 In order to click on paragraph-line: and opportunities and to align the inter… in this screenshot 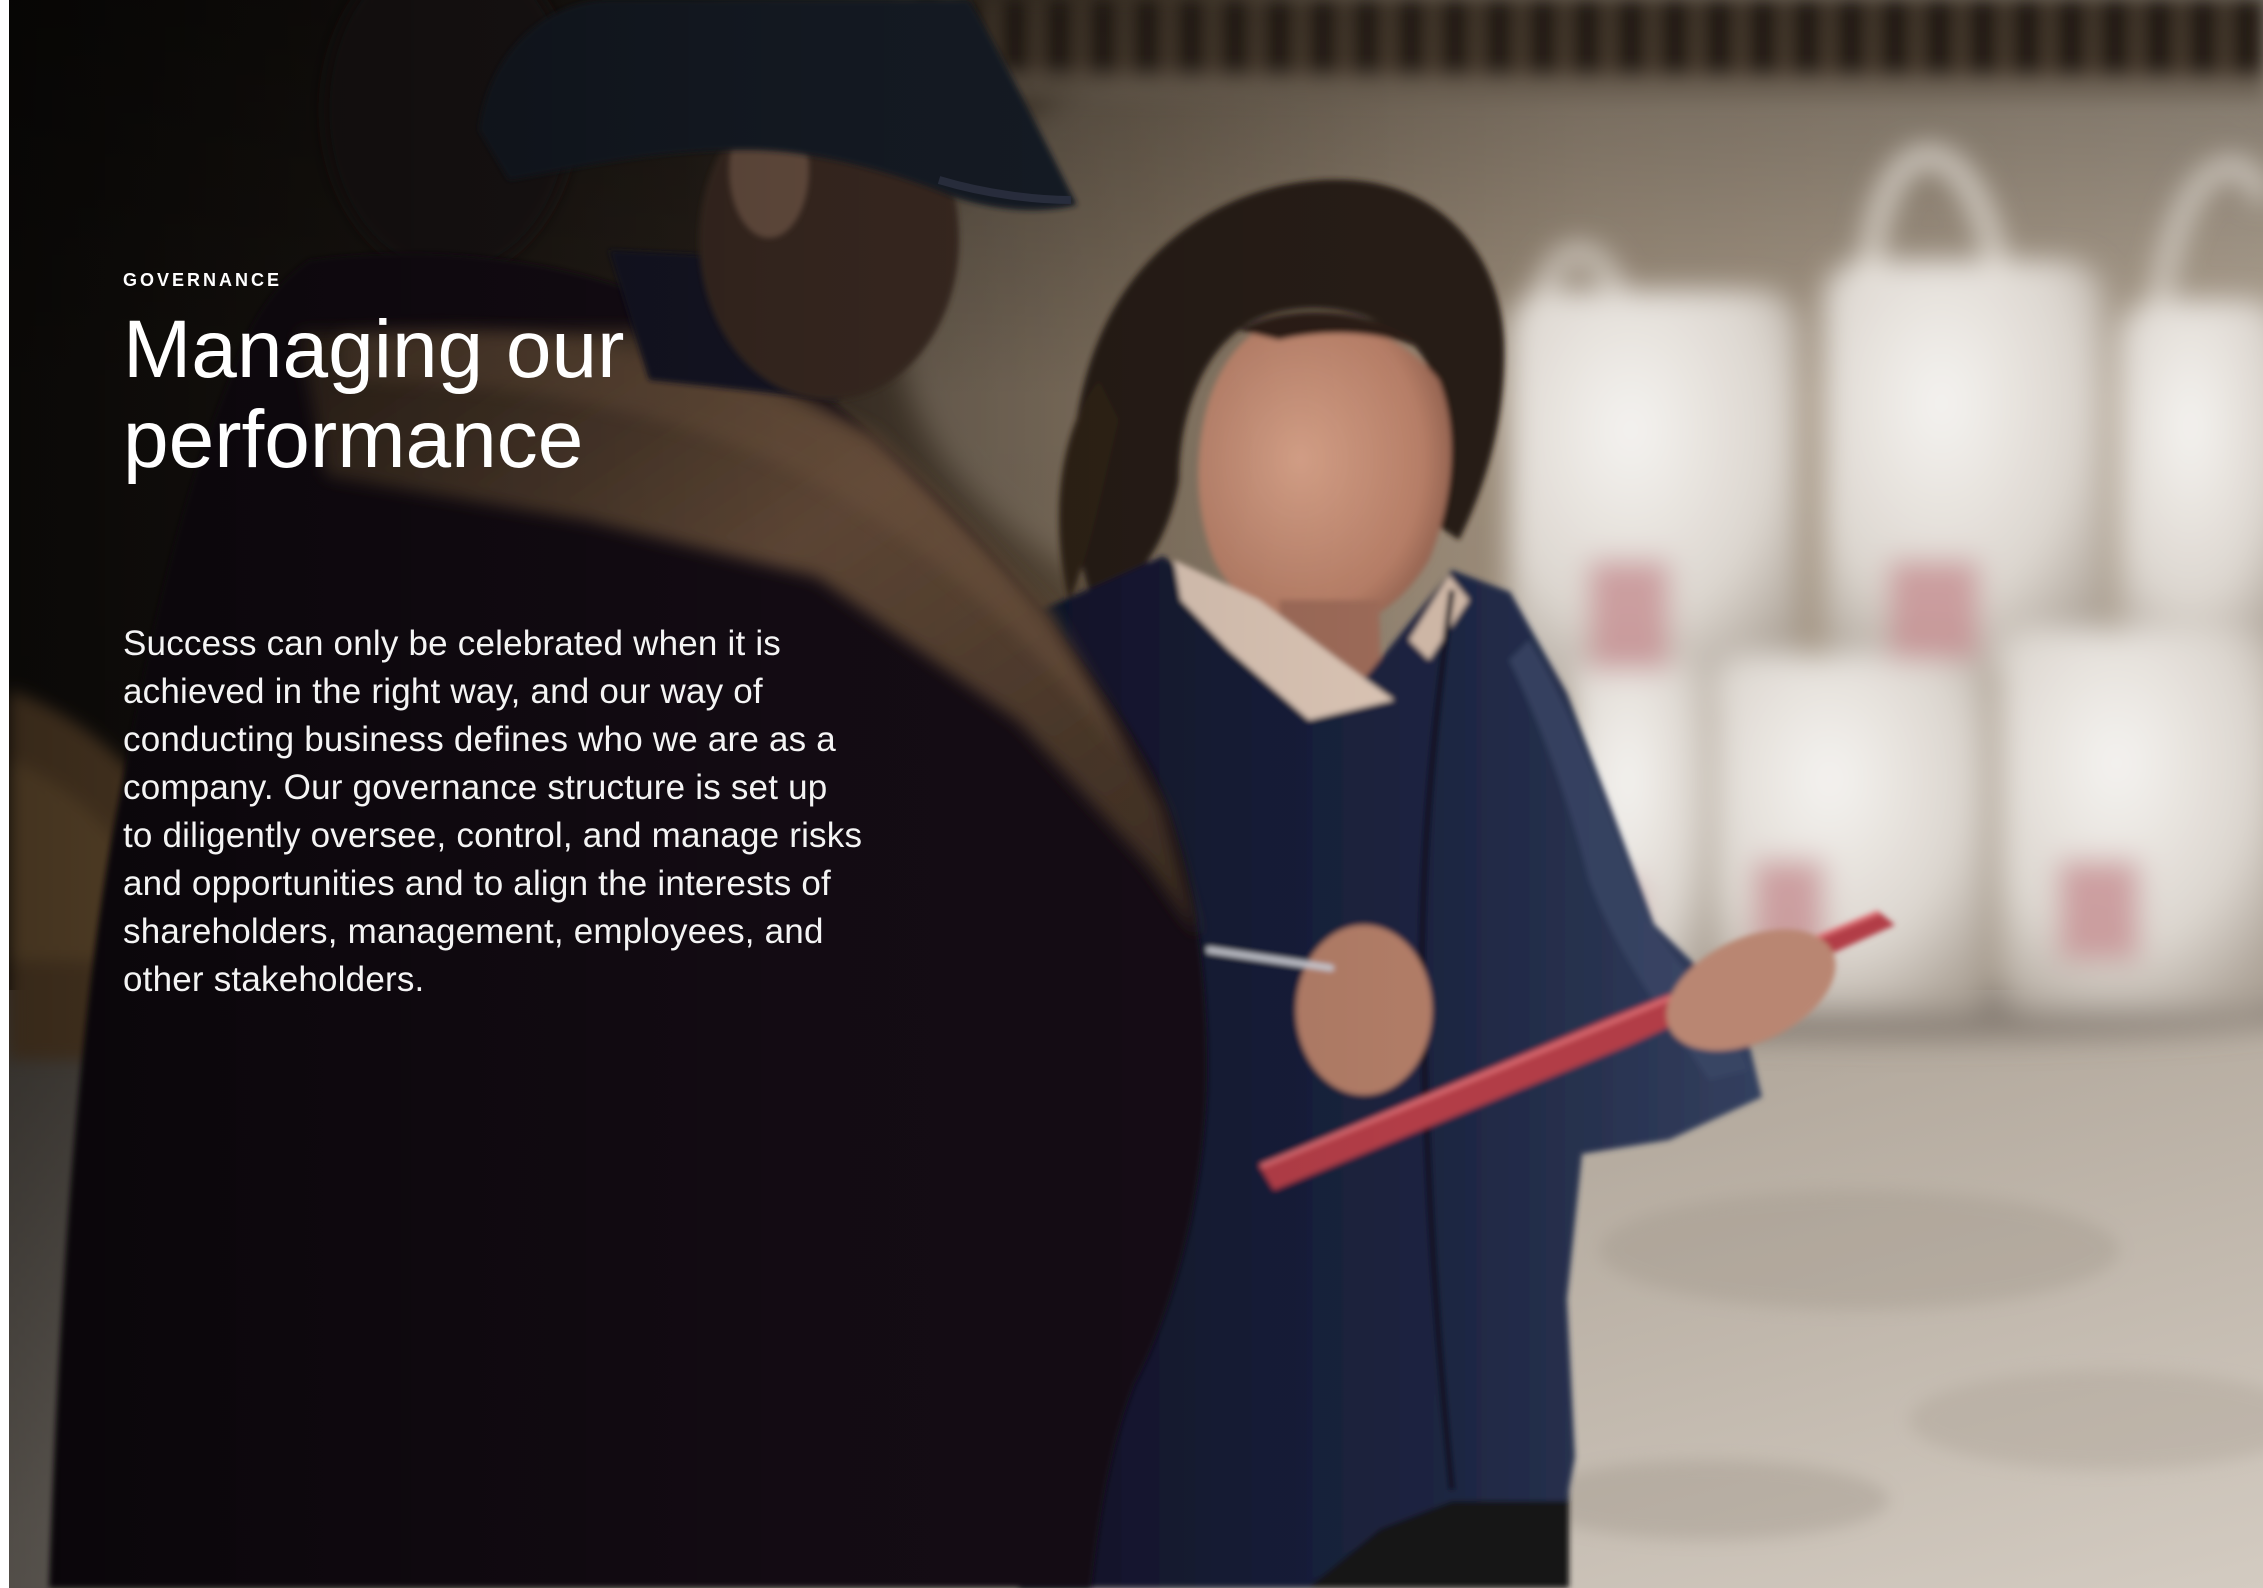, I will do `click(477, 883)`.